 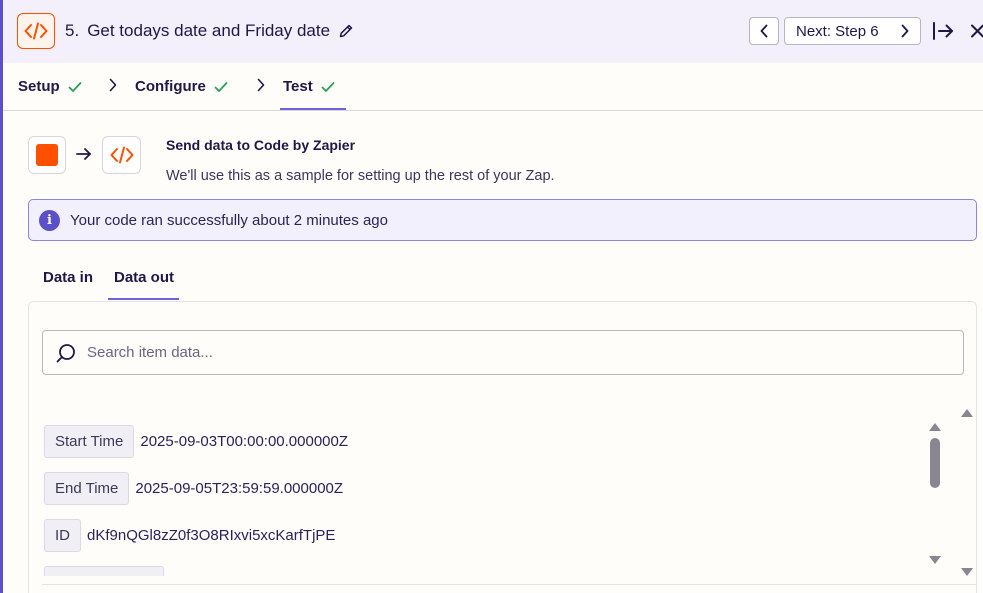 What do you see at coordinates (298, 86) in the screenshot?
I see `tab-test-label: Test` at bounding box center [298, 86].